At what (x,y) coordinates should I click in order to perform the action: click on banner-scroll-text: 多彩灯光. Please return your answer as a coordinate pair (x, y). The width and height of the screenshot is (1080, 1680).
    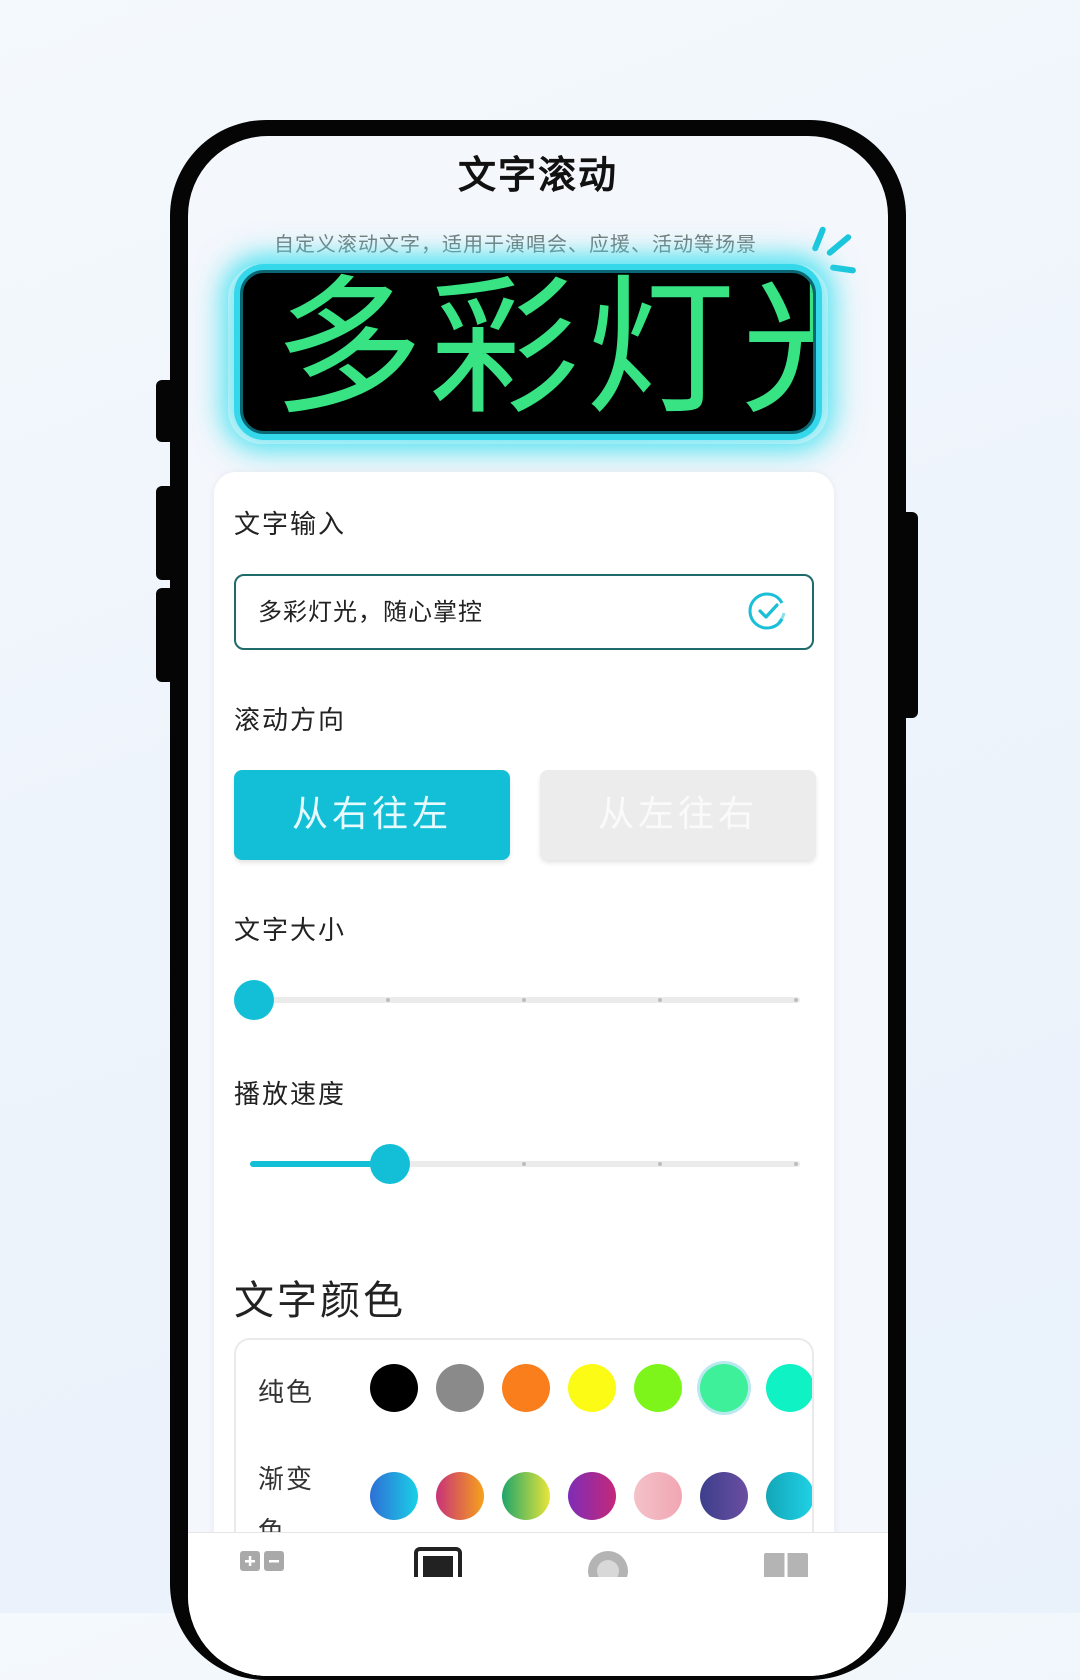
    Looking at the image, I should click on (543, 352).